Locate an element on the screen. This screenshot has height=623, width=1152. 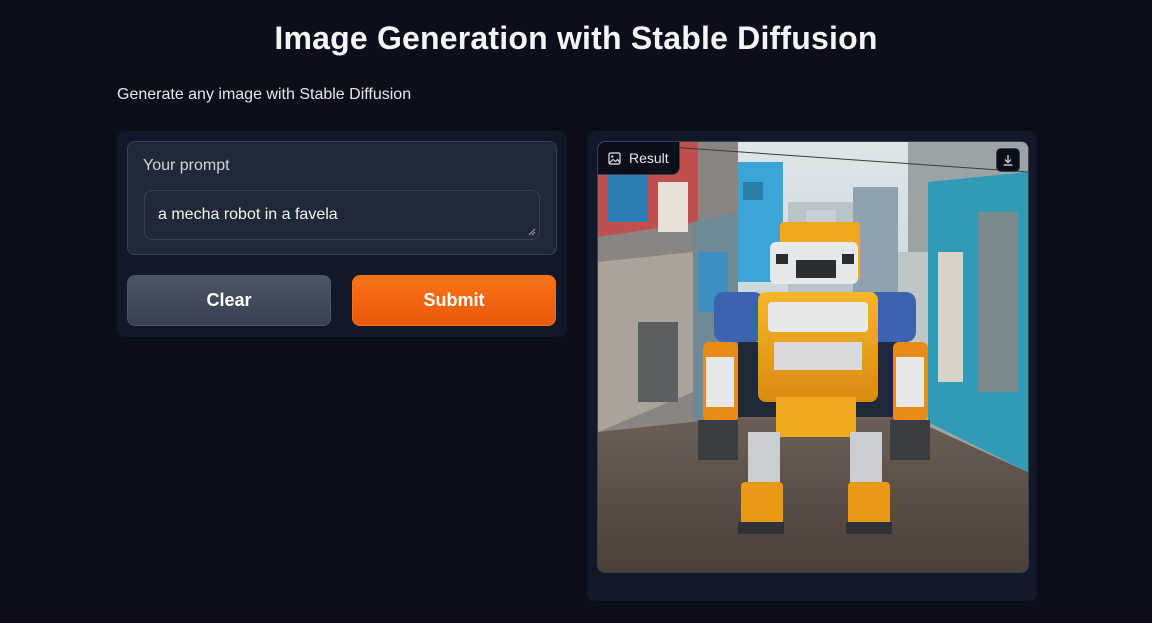
result-label: Result is located at coordinates (639, 158).